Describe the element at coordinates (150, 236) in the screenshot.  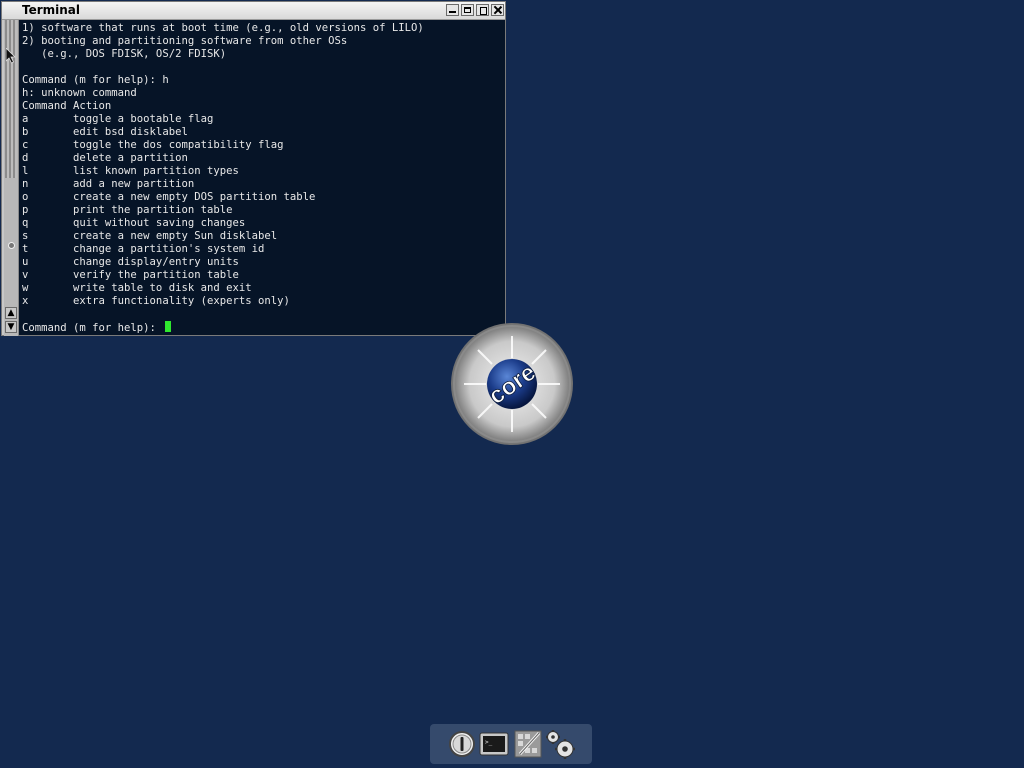
I see `terminal-line: s create a new empty Sun disklabel` at that location.